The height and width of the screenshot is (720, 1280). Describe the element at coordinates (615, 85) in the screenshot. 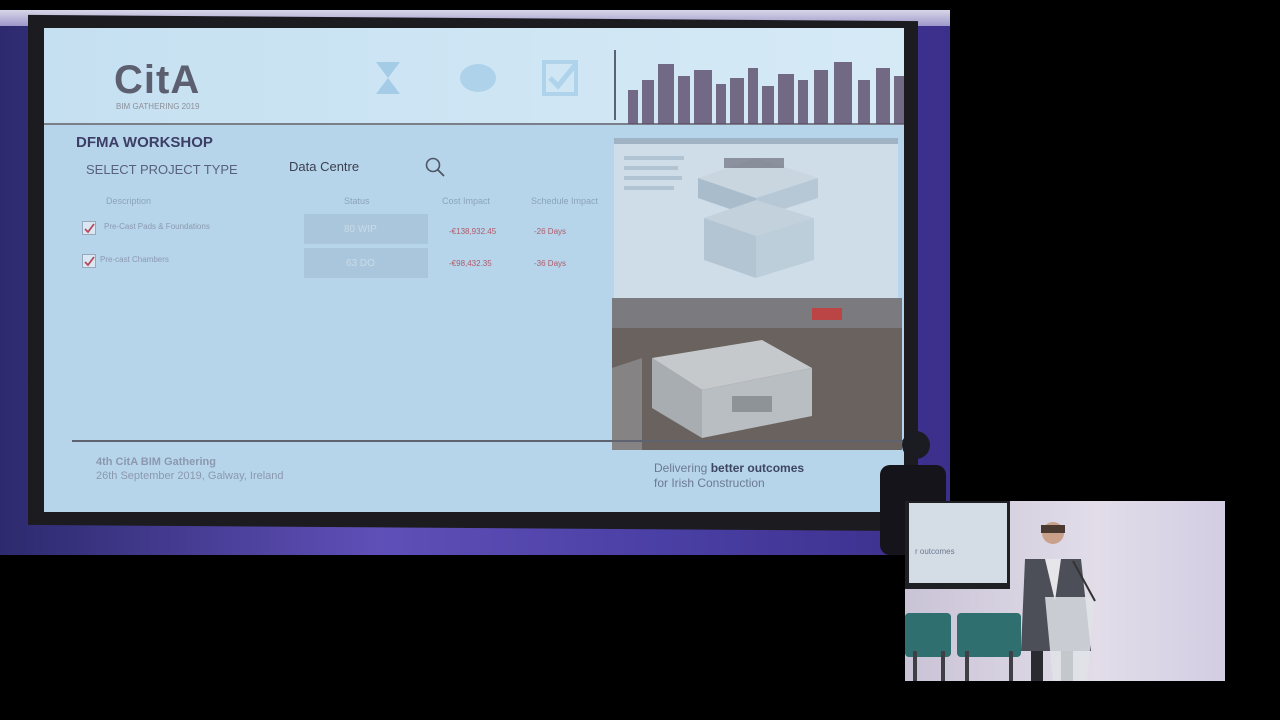

I see `header-separator` at that location.